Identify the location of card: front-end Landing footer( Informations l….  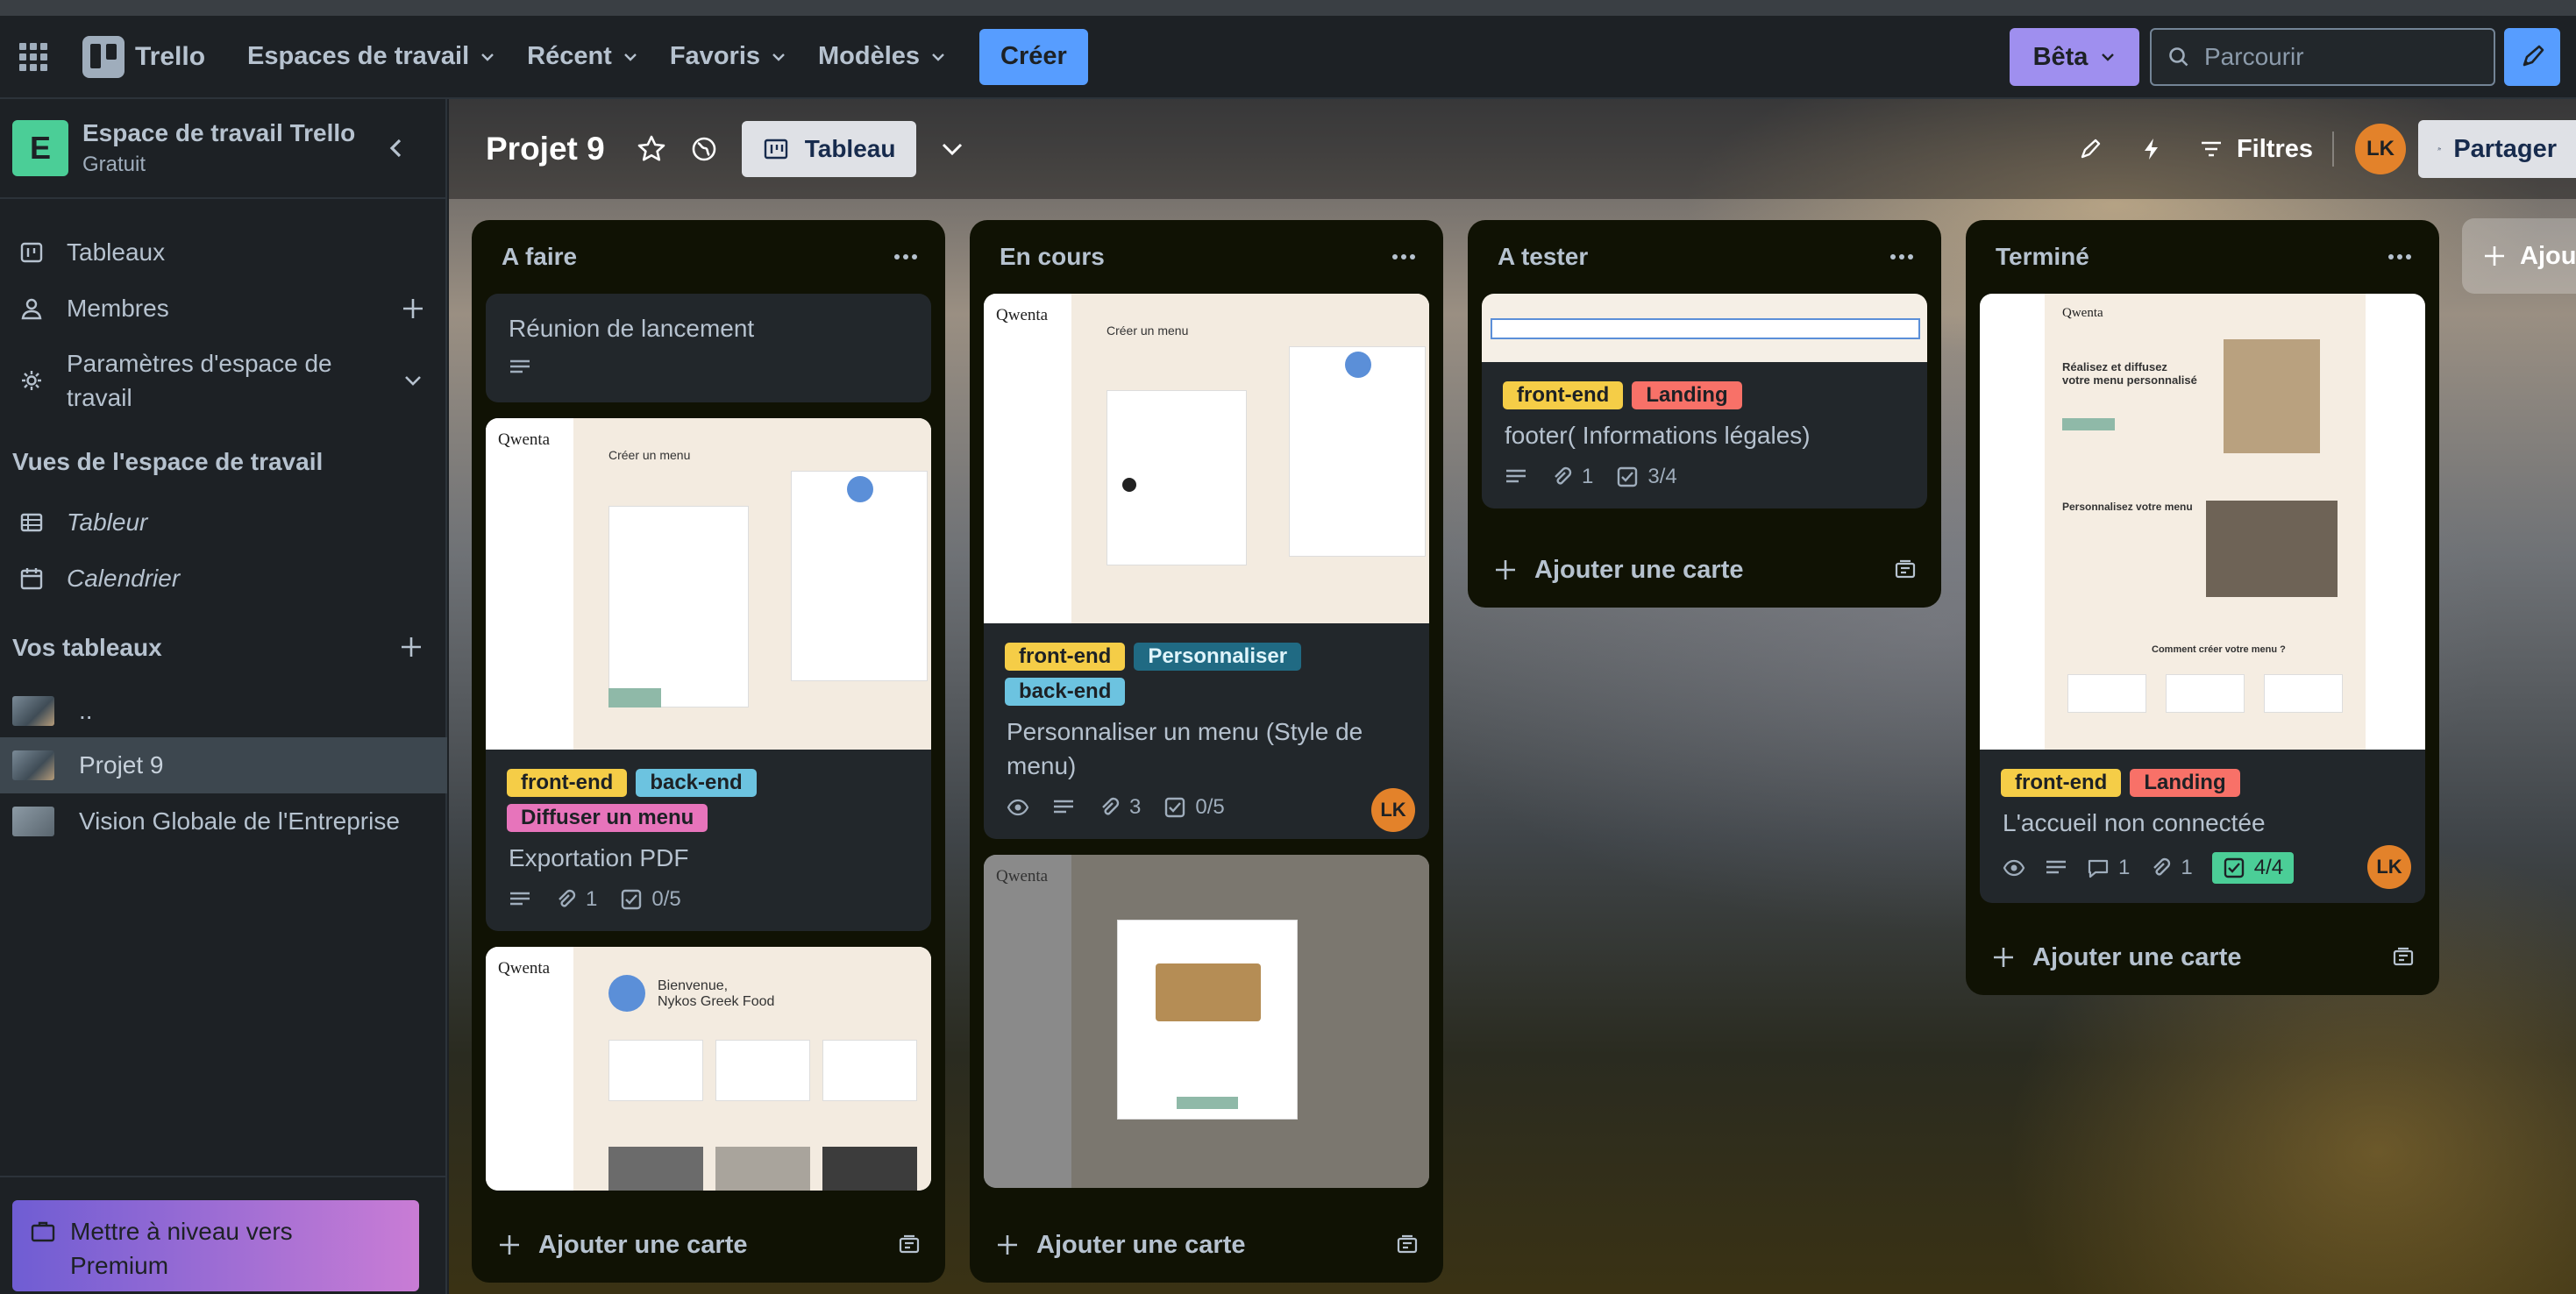
(1704, 401).